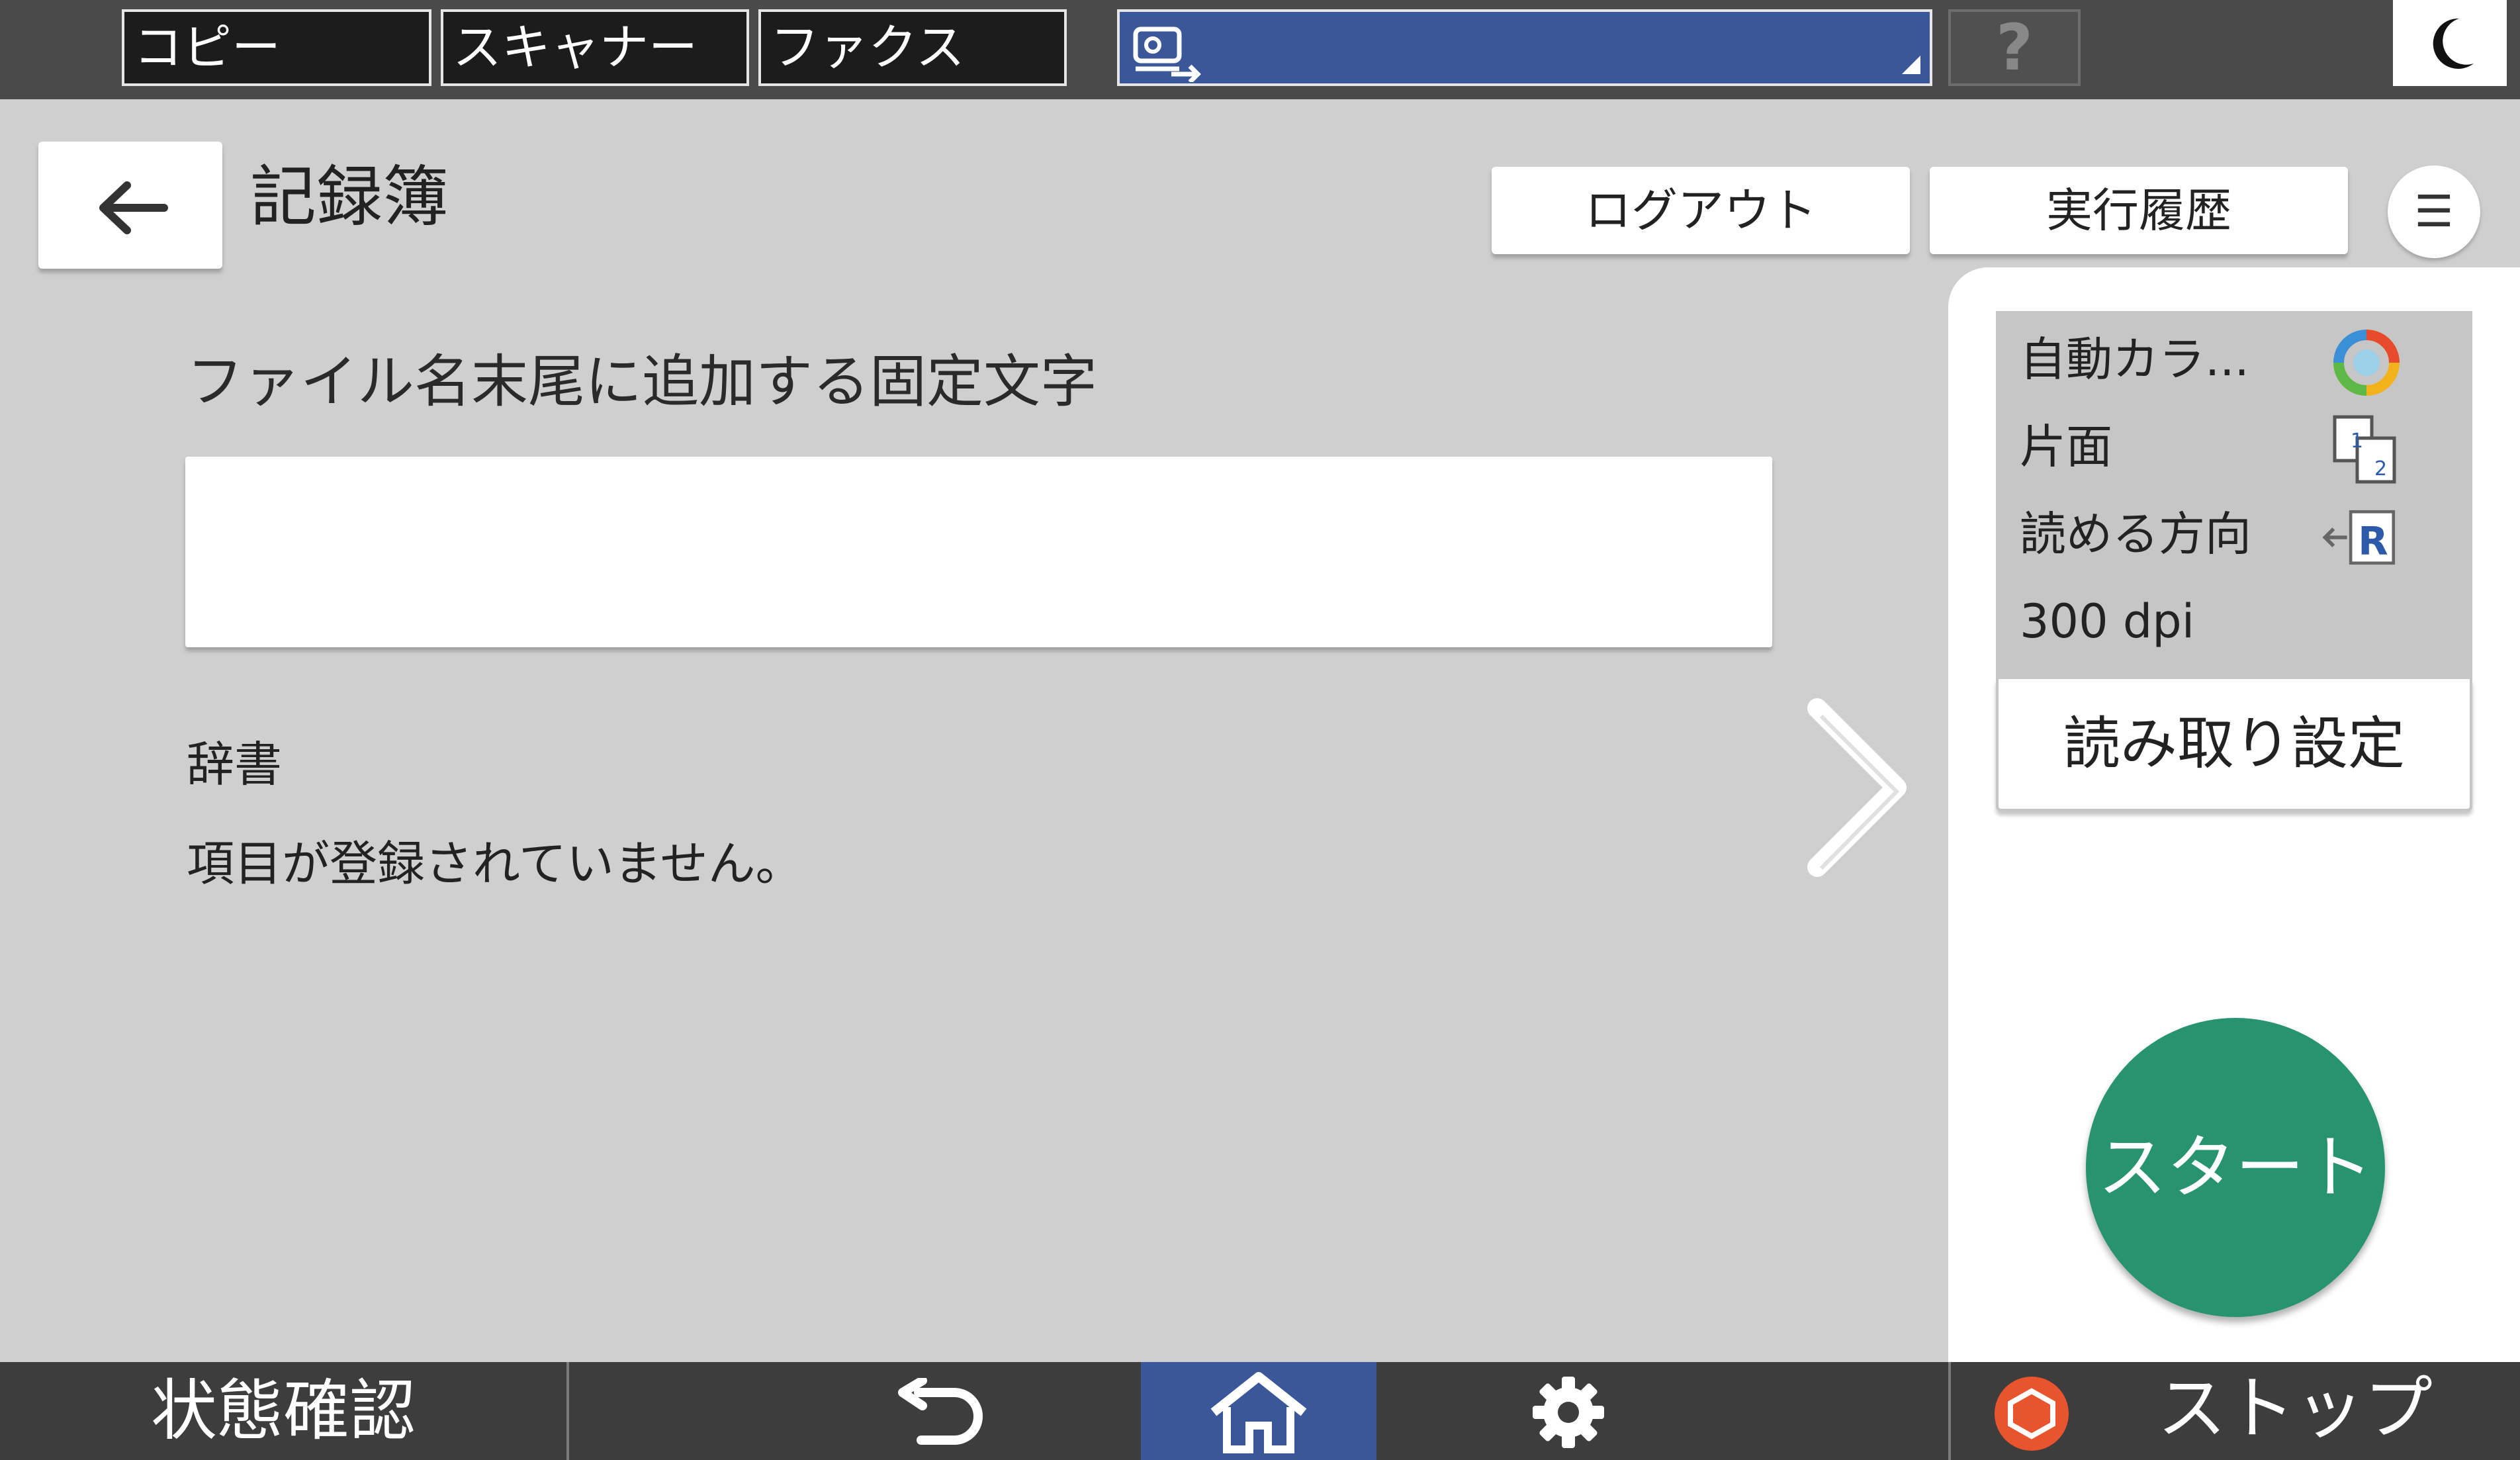 This screenshot has height=1460, width=2520. Describe the element at coordinates (2066, 447) in the screenshot. I see `sides-label: 片面` at that location.